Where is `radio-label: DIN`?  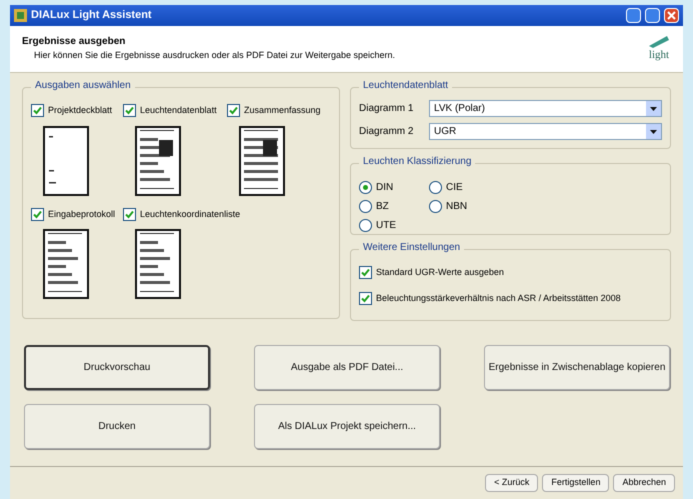
radio-label: DIN is located at coordinates (385, 188).